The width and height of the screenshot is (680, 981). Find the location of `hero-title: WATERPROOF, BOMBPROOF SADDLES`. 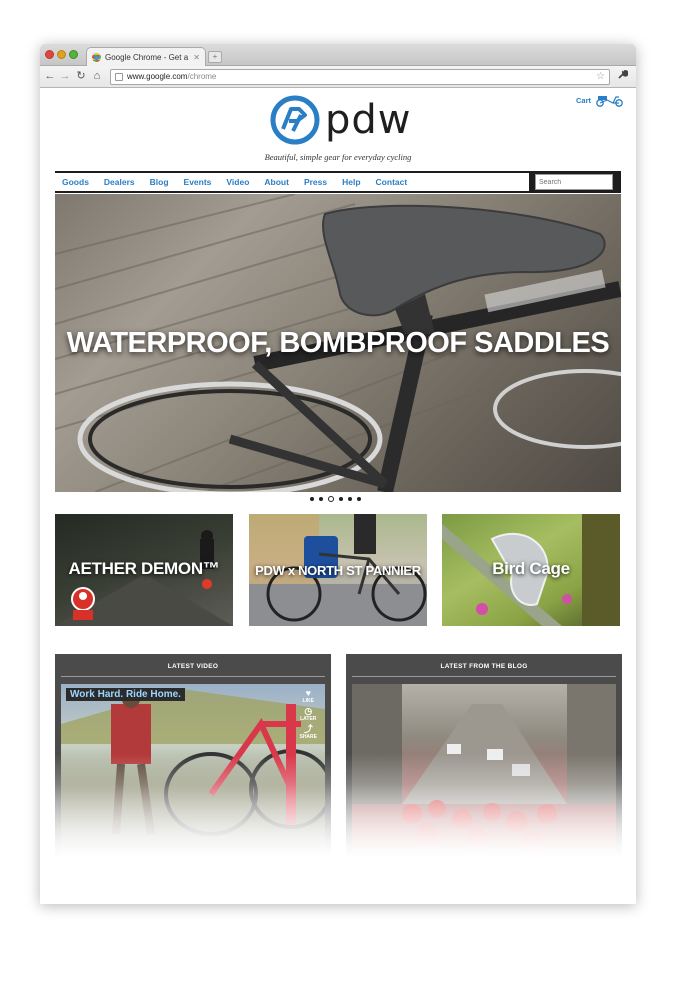

hero-title: WATERPROOF, BOMBPROOF SADDLES is located at coordinates (338, 343).